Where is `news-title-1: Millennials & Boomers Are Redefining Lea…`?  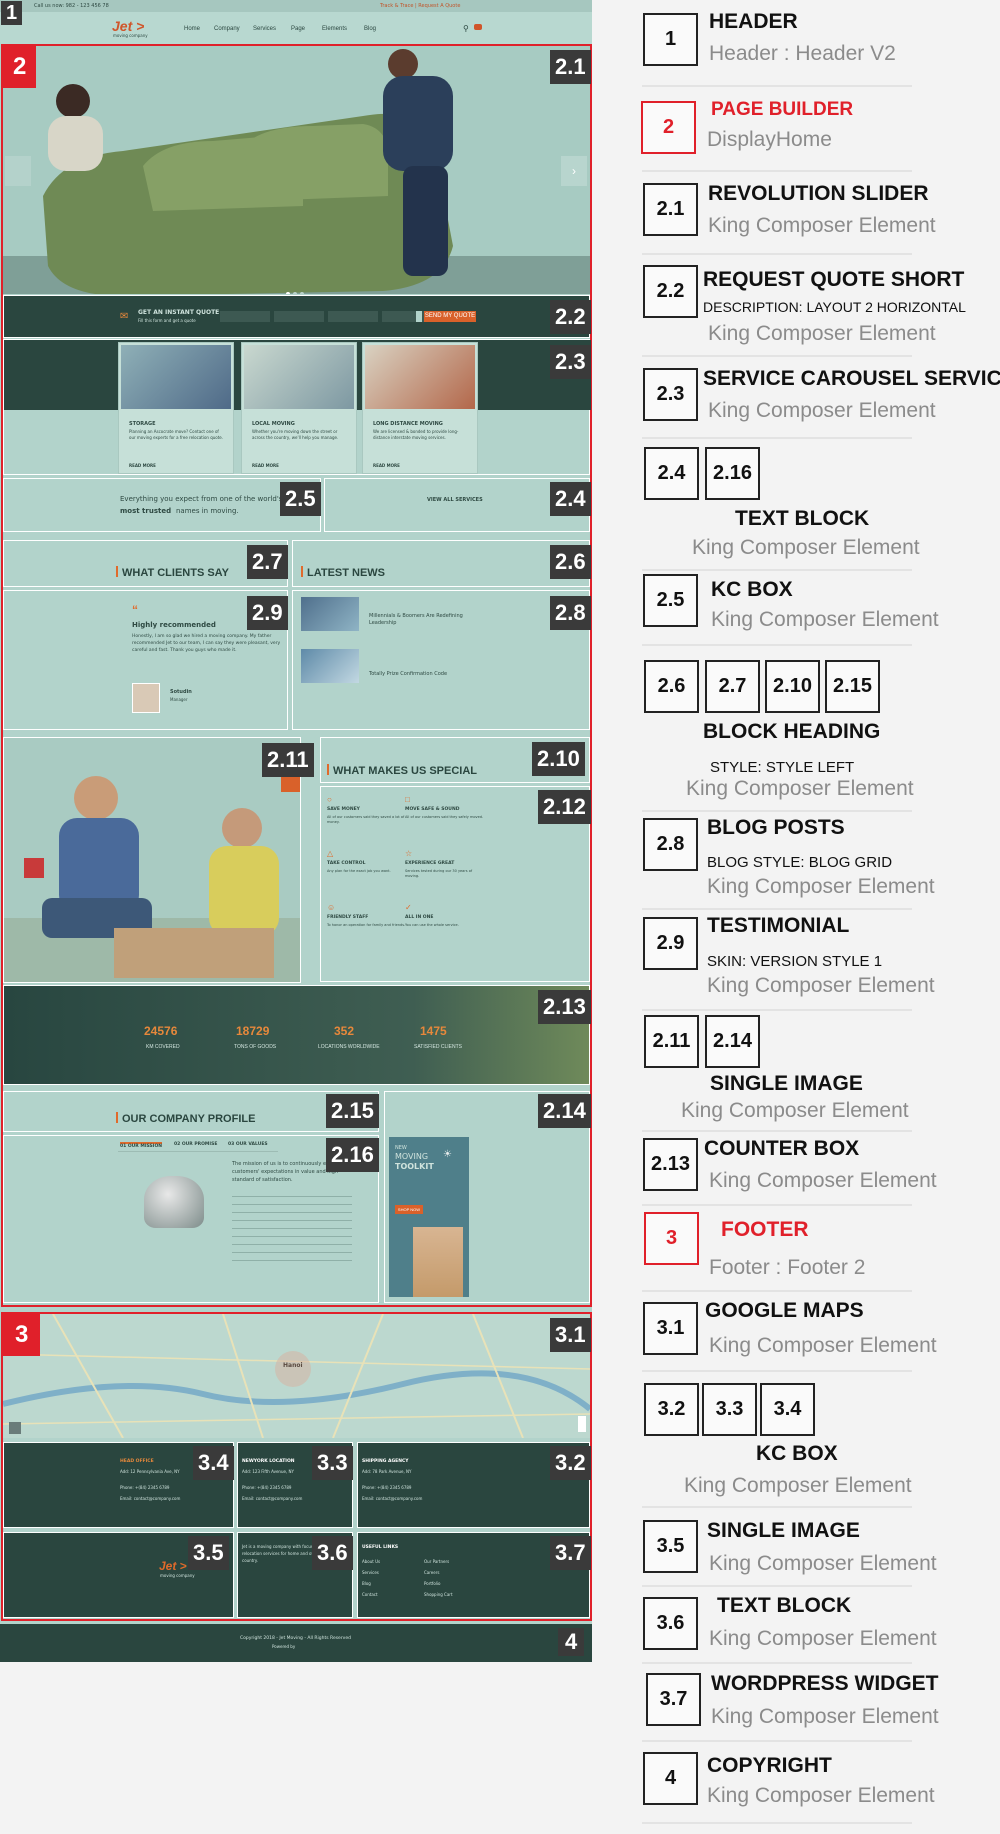
news-title-1: Millennials & Boomers Are Redefining Lea… is located at coordinates (424, 620).